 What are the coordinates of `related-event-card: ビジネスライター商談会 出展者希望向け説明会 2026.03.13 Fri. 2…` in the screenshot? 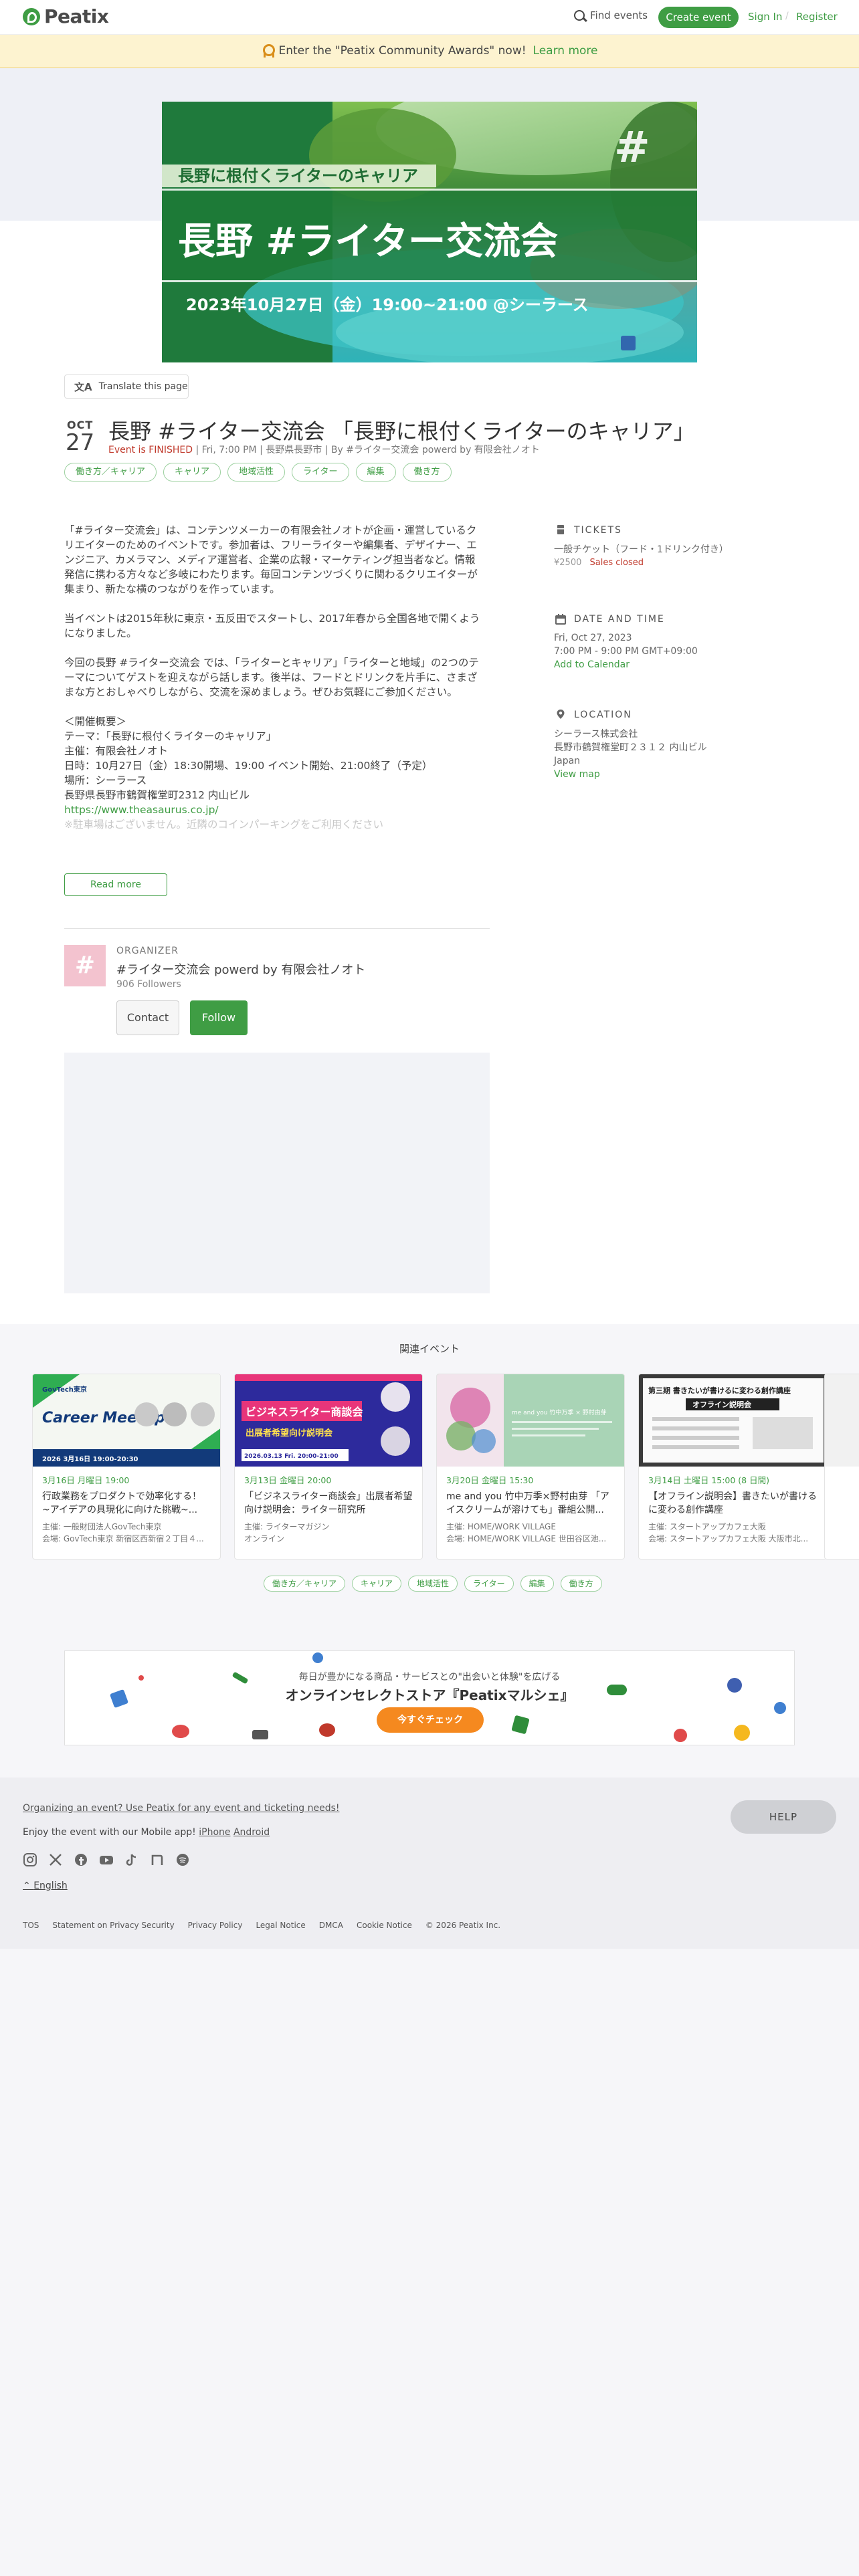 It's located at (329, 1467).